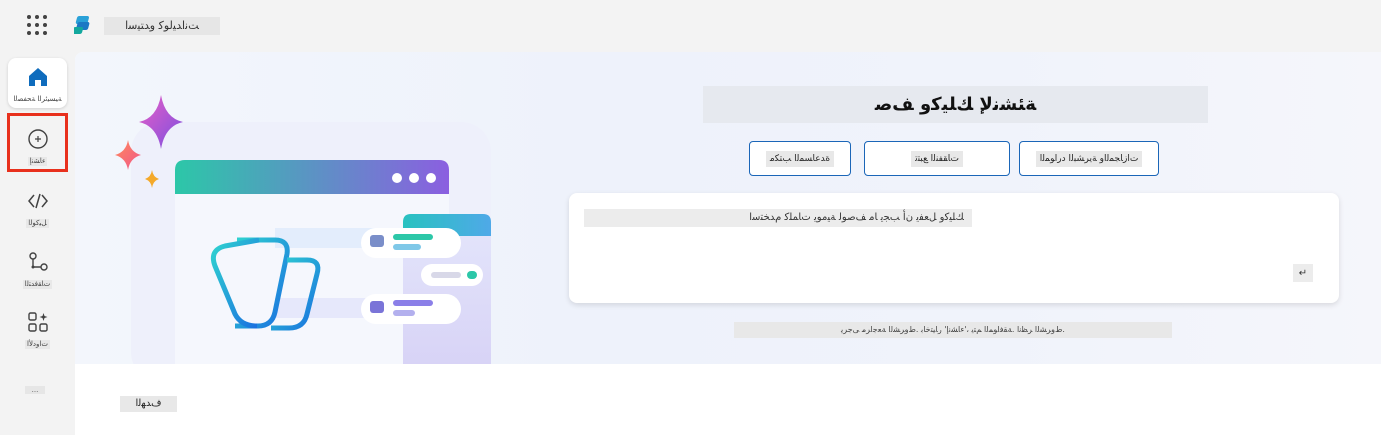 Image resolution: width=1381 pixels, height=435 pixels. I want to click on top-bar: ﺖﻧﺍﺪﻴﻟﻮﻛ ﻭﺪﺘﻴﺳﺍ, so click(690, 25).